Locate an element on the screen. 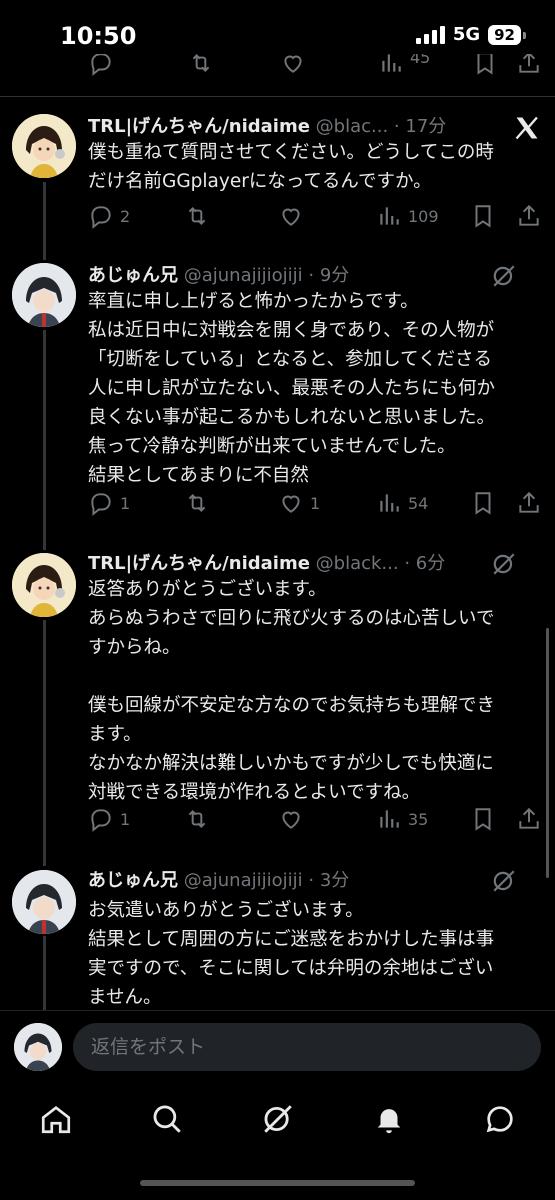  tab-search is located at coordinates (167, 1119).